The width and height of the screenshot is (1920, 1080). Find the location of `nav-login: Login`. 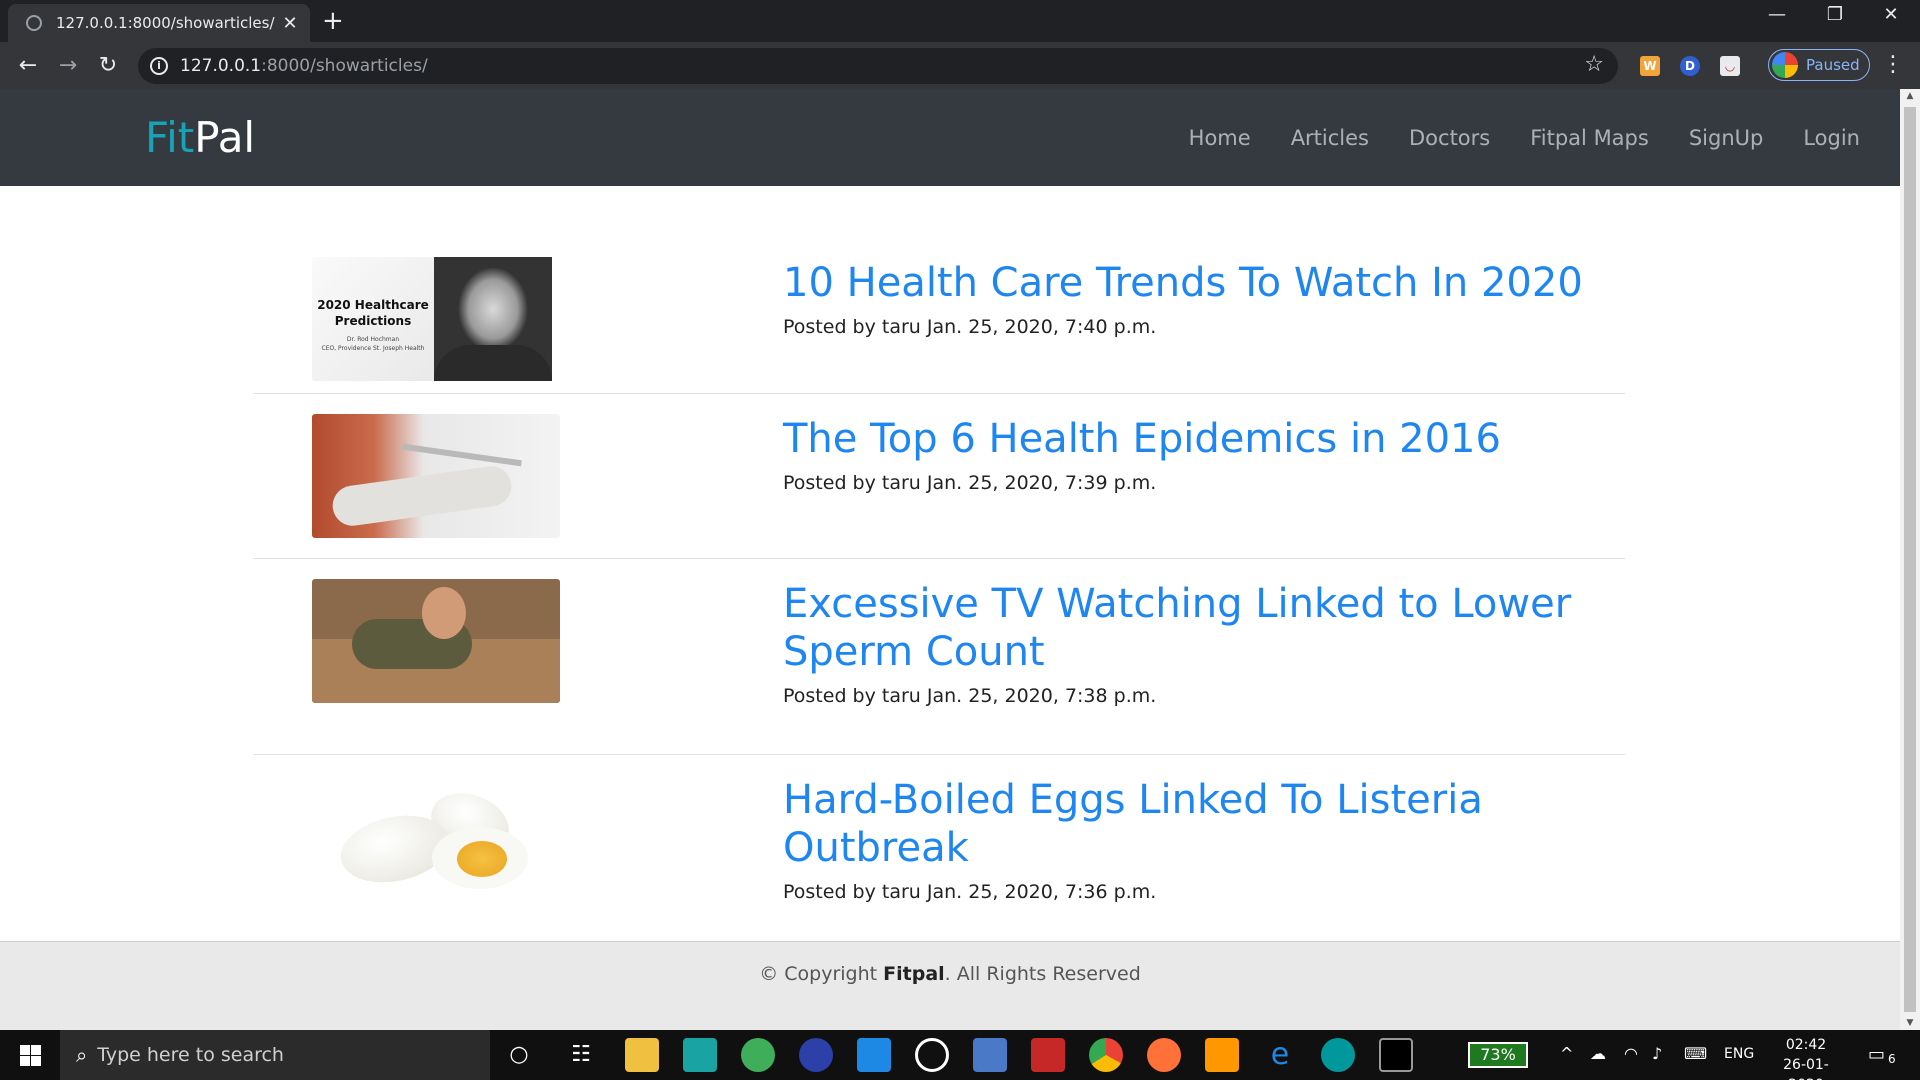

nav-login: Login is located at coordinates (1831, 138).